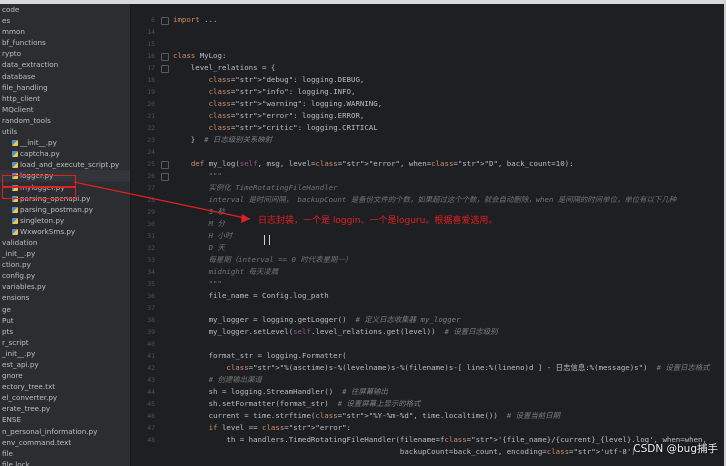  Describe the element at coordinates (280, 392) in the screenshot. I see `code-line: sh = logging.StreamHandler() # 往屏幕输出` at that location.